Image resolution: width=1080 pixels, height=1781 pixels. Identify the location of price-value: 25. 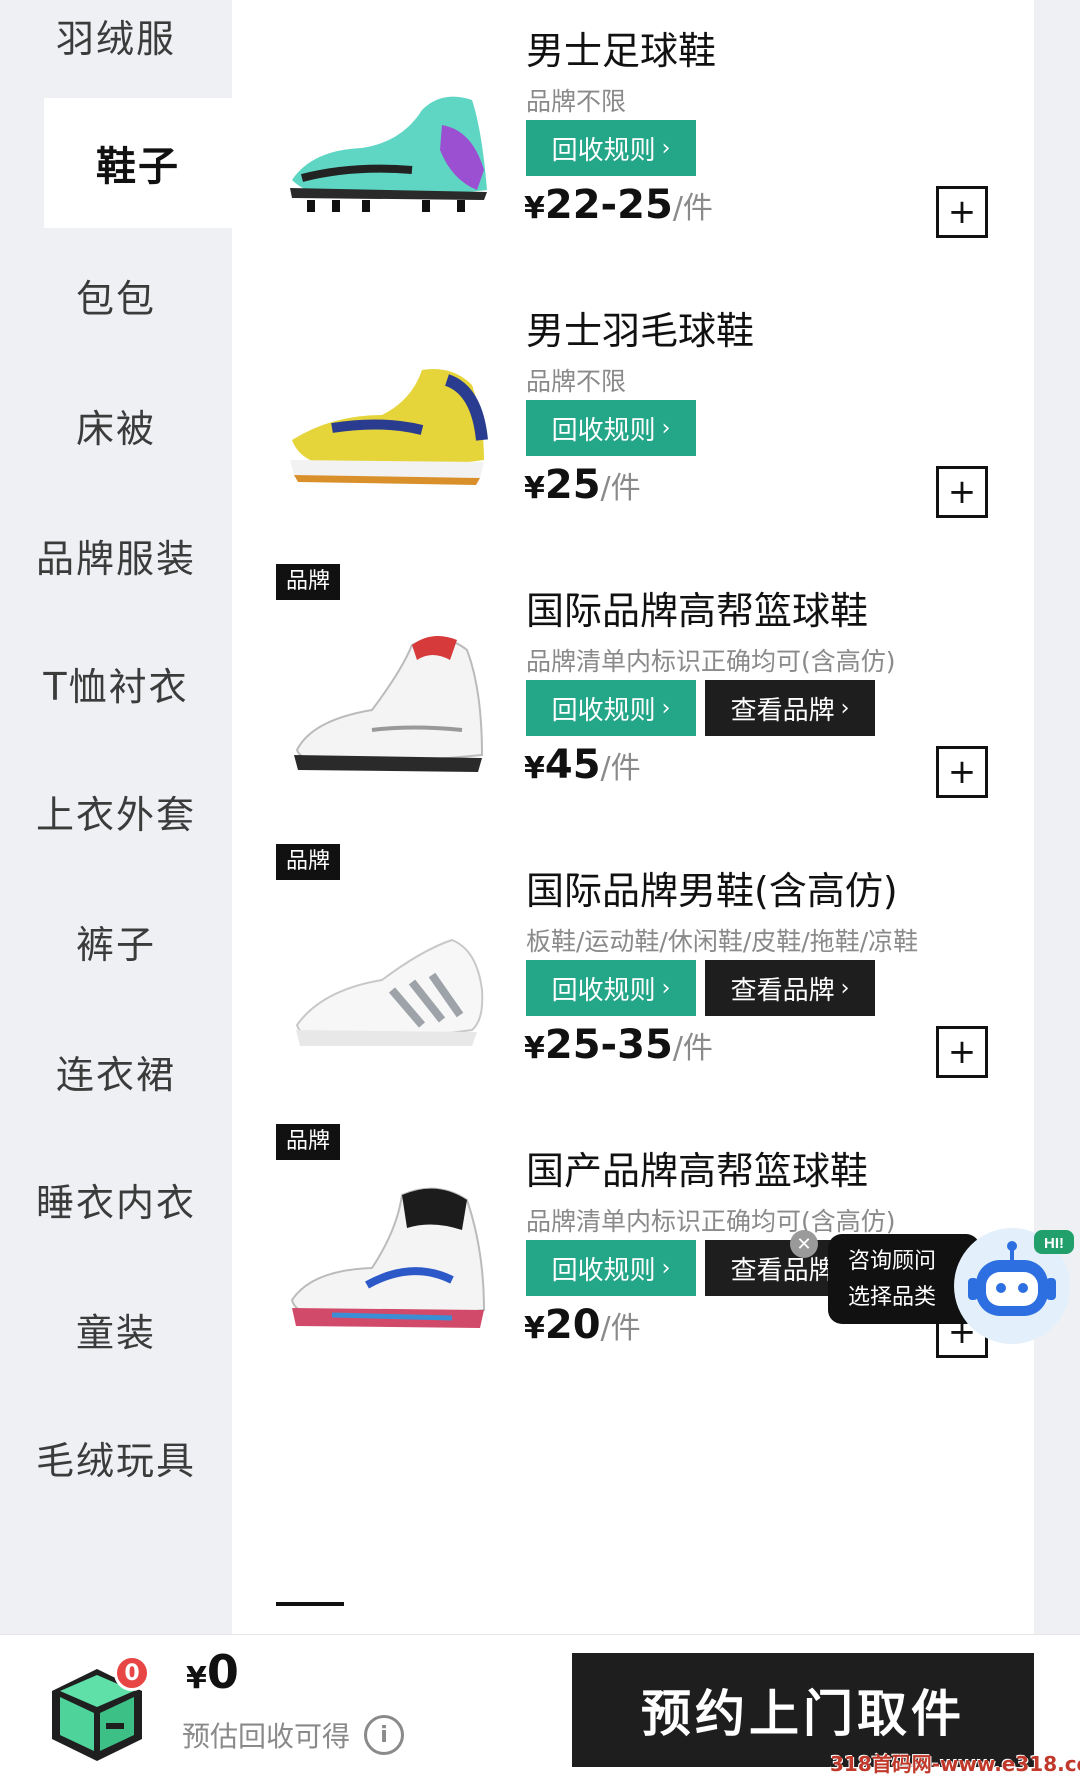
(572, 485).